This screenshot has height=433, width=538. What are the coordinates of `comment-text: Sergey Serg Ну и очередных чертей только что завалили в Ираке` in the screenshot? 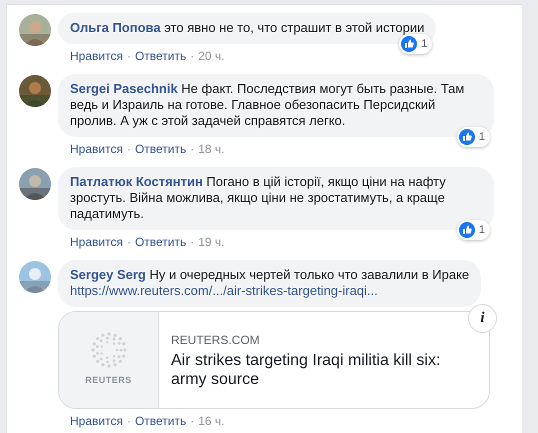 It's located at (270, 275).